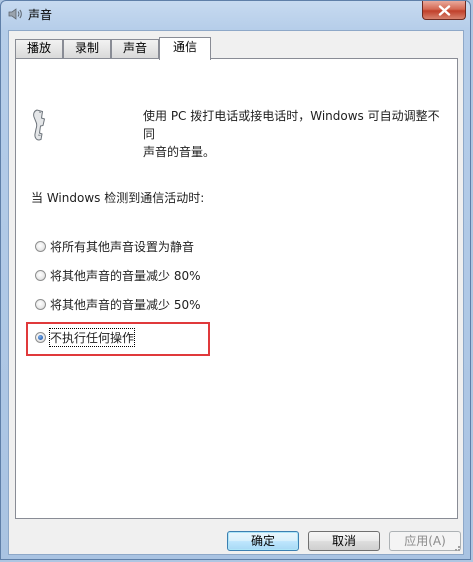  What do you see at coordinates (122, 246) in the screenshot?
I see `option-label: 将所有其他声音设置为静音` at bounding box center [122, 246].